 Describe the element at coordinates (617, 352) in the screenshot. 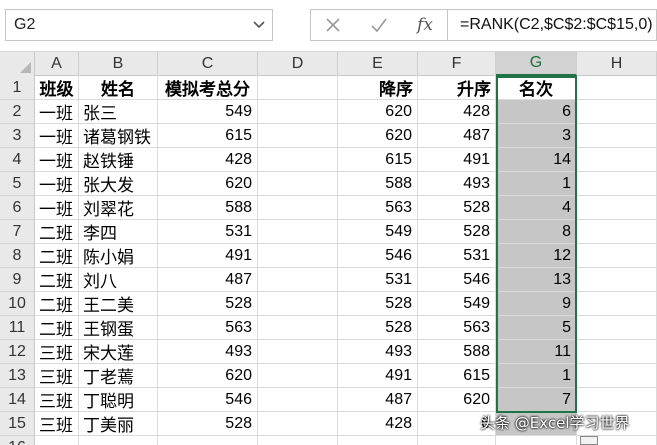

I see `cell-h12` at that location.